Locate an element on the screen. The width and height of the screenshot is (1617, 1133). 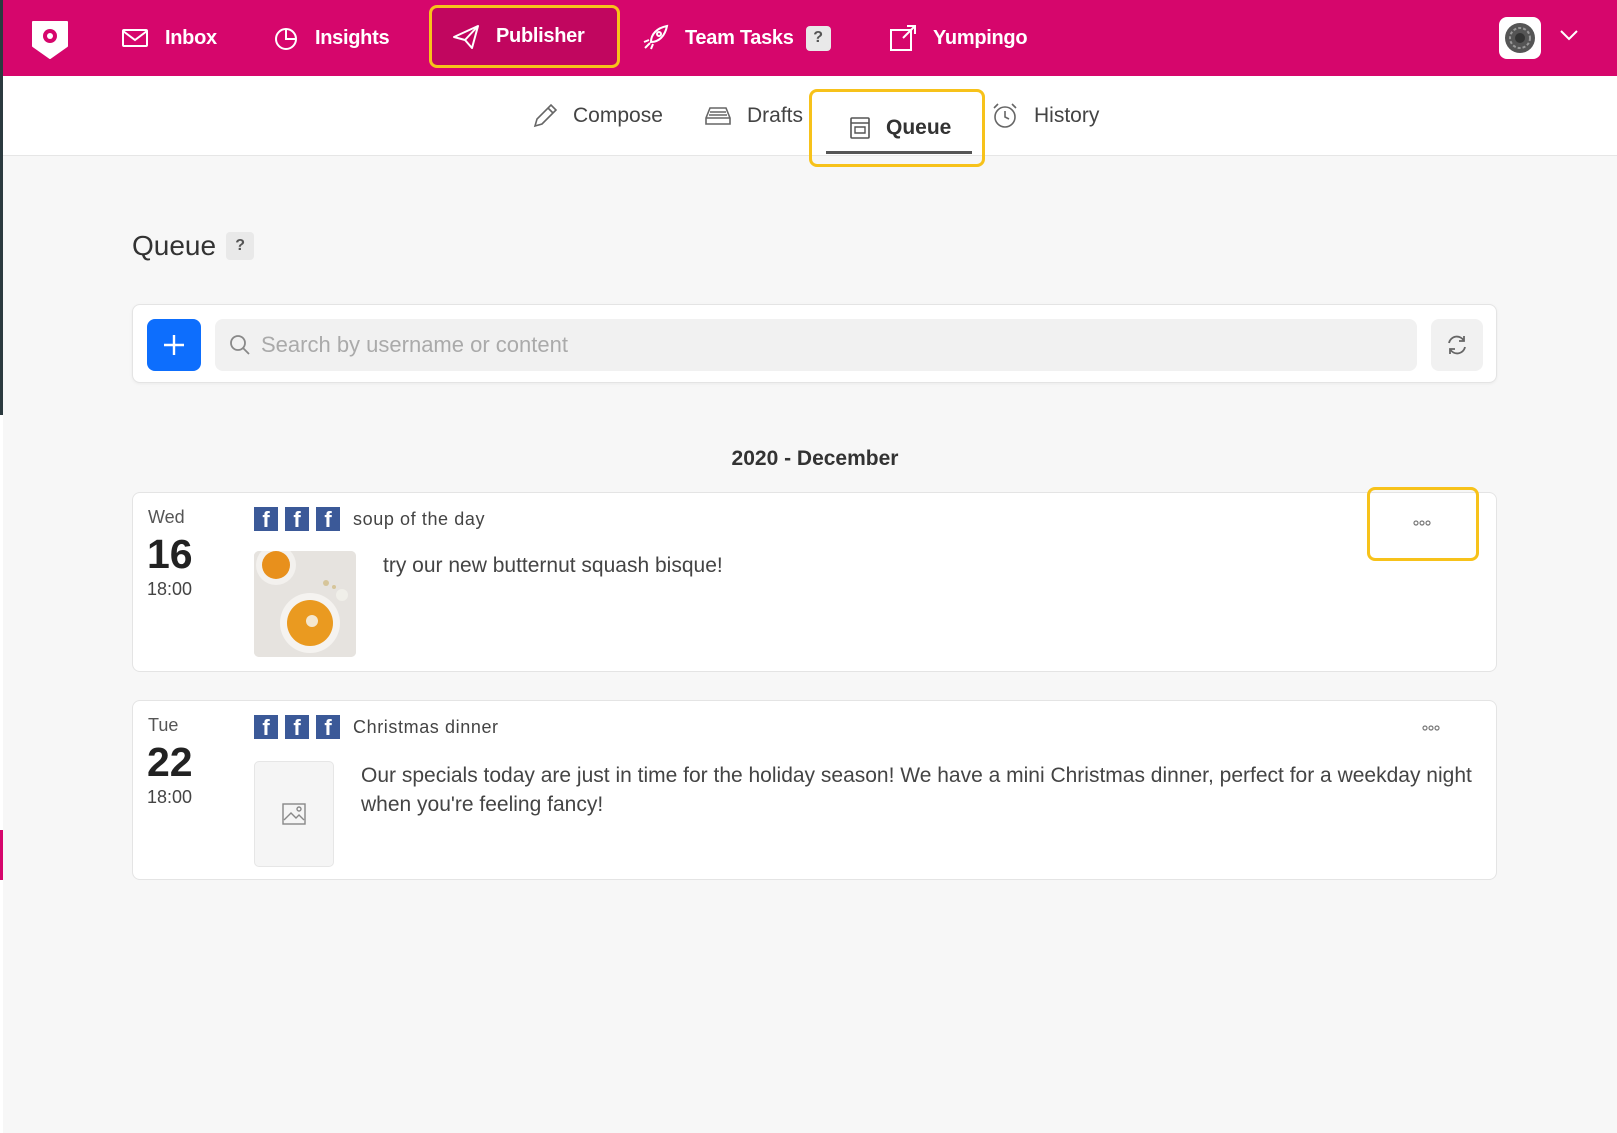
tab-queue: Queue is located at coordinates (897, 128).